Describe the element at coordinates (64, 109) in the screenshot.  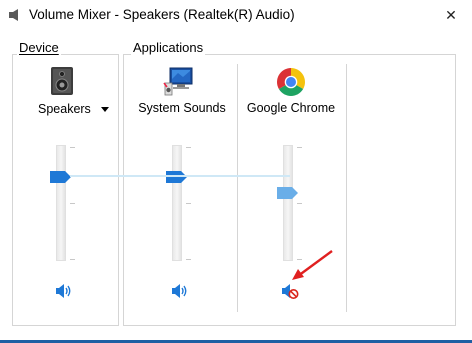
I see `device-select-value: Speakers` at that location.